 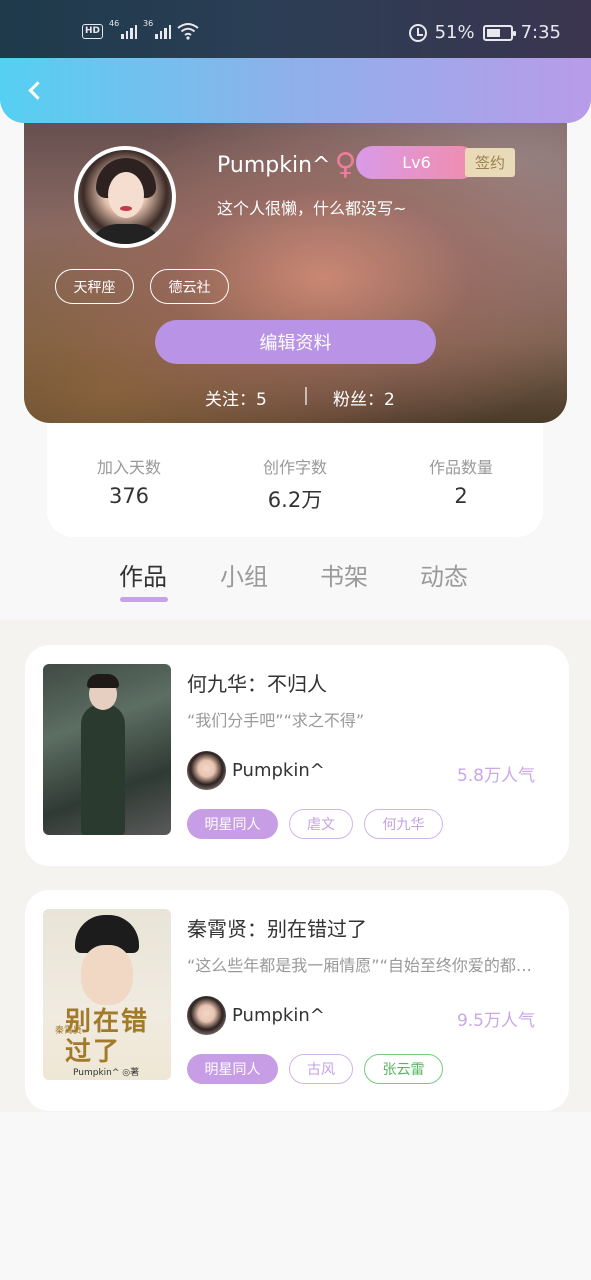 What do you see at coordinates (295, 578) in the screenshot?
I see `content-tabs: 作品 小组 书架 动态` at bounding box center [295, 578].